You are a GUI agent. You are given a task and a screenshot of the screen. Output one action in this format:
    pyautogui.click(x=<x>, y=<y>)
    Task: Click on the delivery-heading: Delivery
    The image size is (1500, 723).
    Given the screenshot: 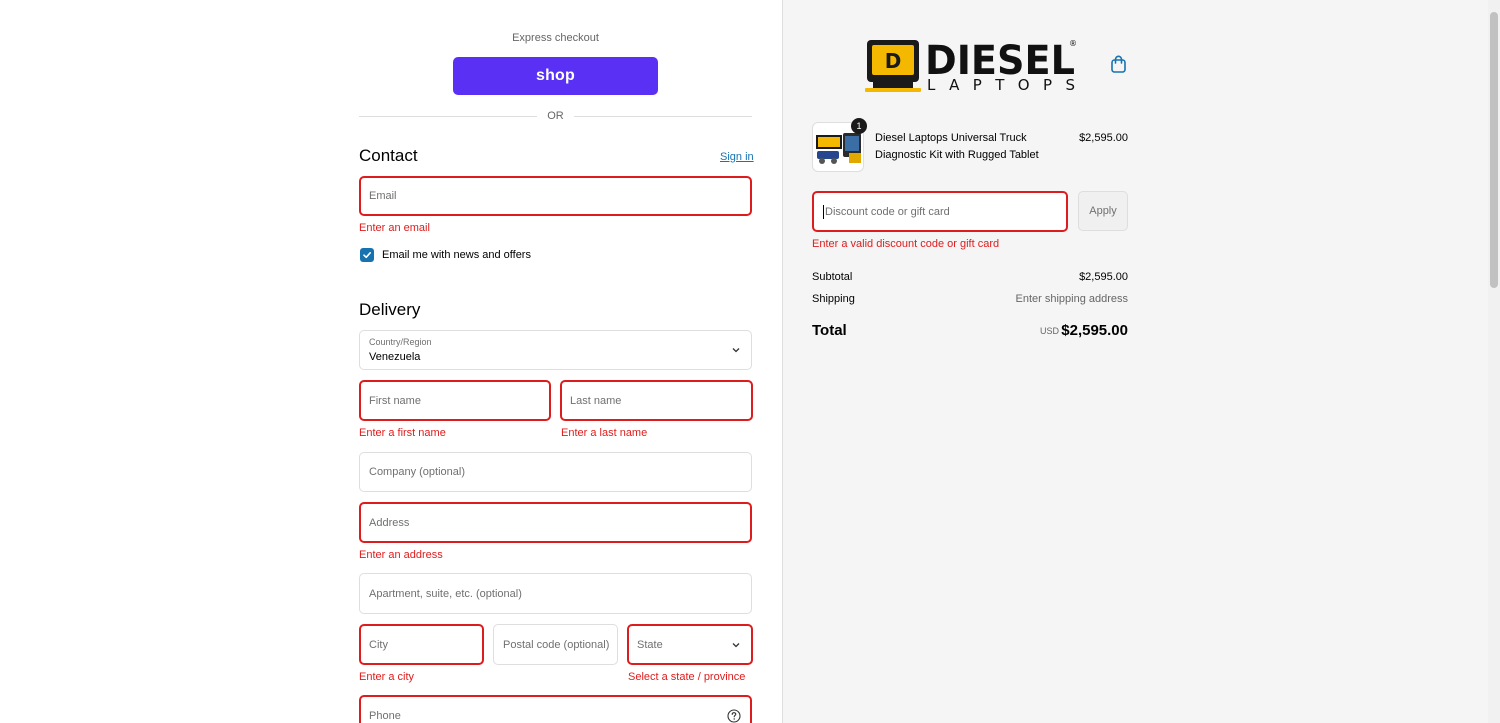 What is the action you would take?
    pyautogui.click(x=390, y=309)
    